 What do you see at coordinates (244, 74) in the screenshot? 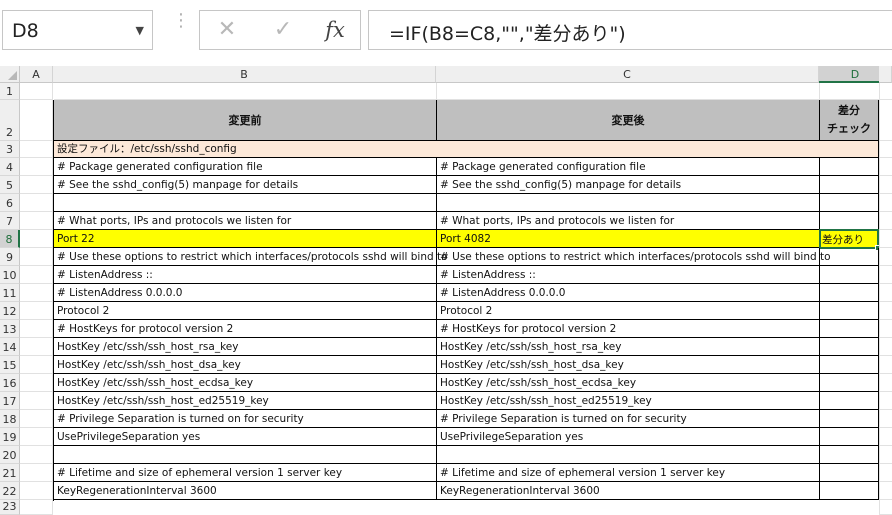
I see `column-header-b: B` at bounding box center [244, 74].